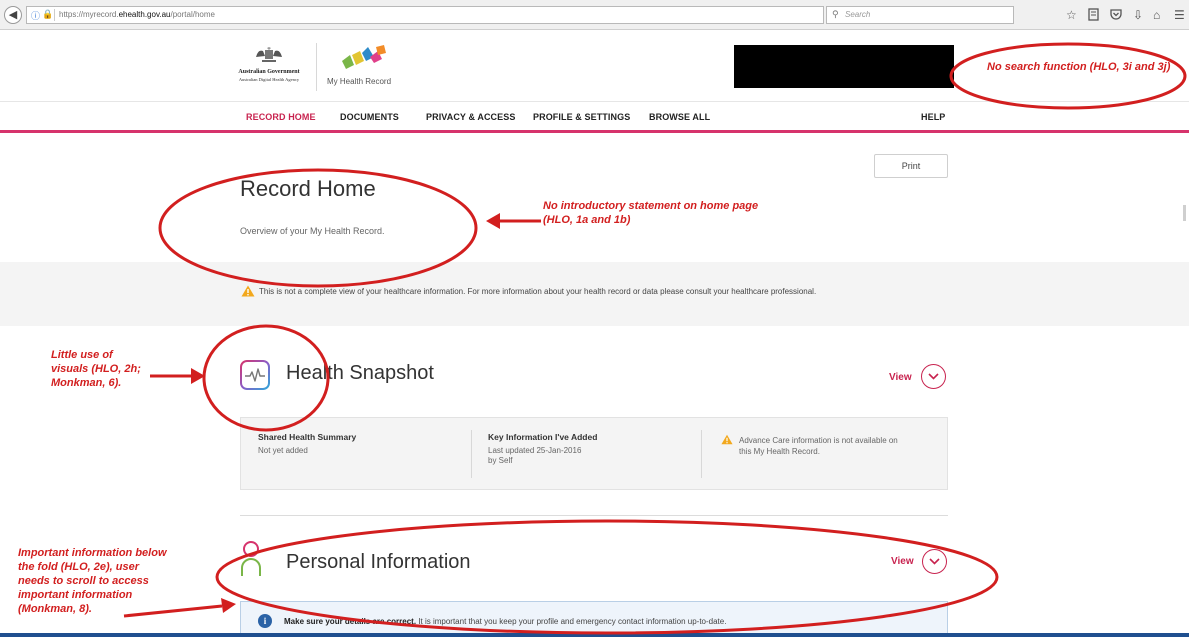 This screenshot has width=1189, height=637. I want to click on personal-info-expand-button, so click(934, 561).